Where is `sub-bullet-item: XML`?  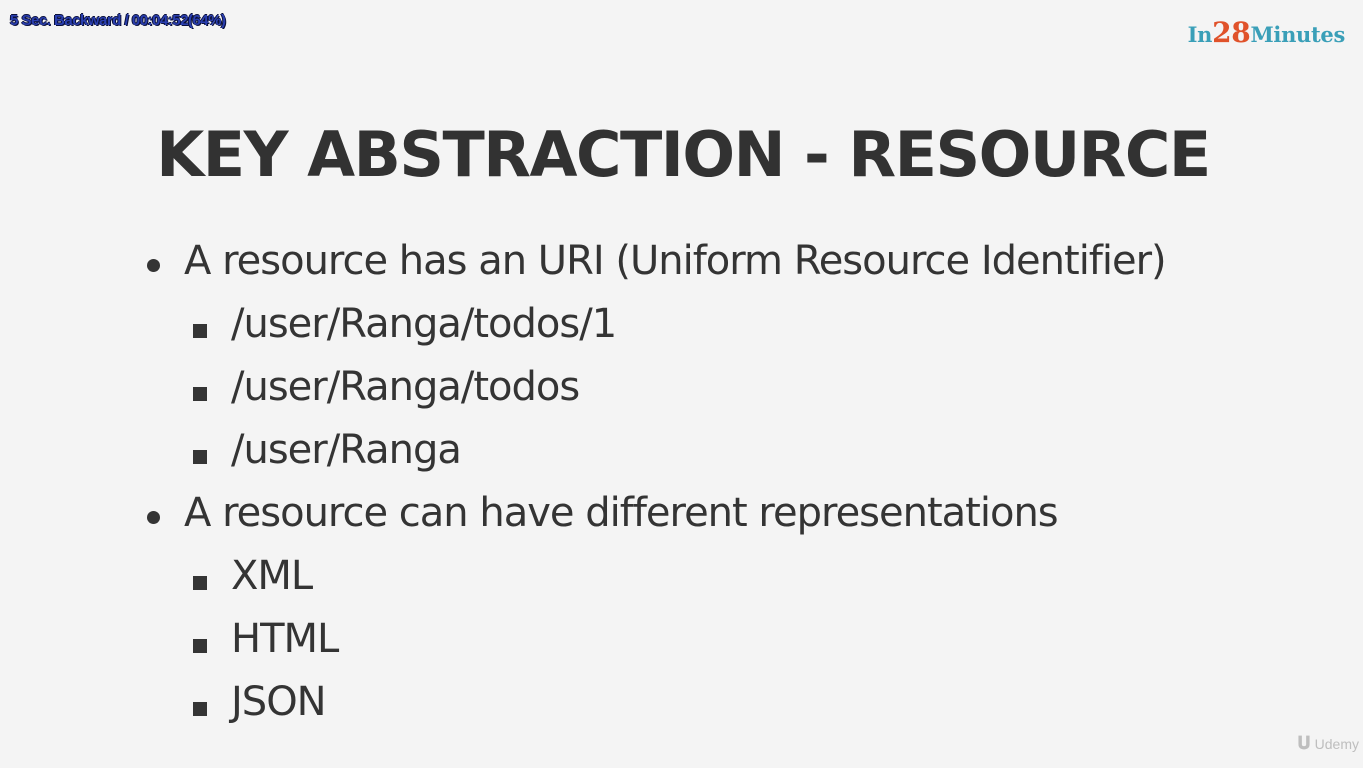
sub-bullet-item: XML is located at coordinates (739, 582).